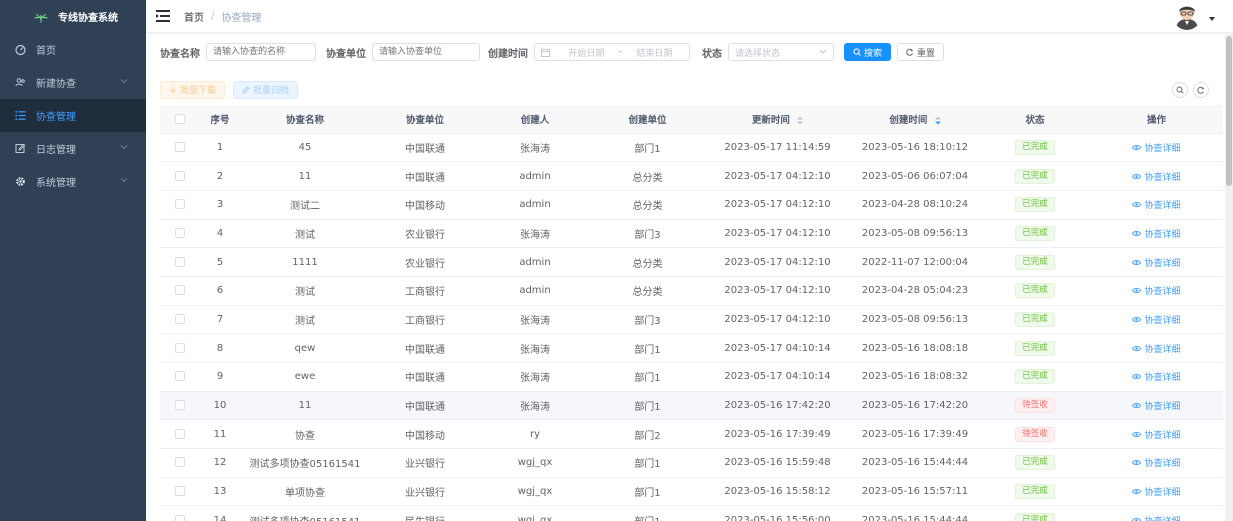  What do you see at coordinates (781, 52) in the screenshot?
I see `status-select: 请选择状态` at bounding box center [781, 52].